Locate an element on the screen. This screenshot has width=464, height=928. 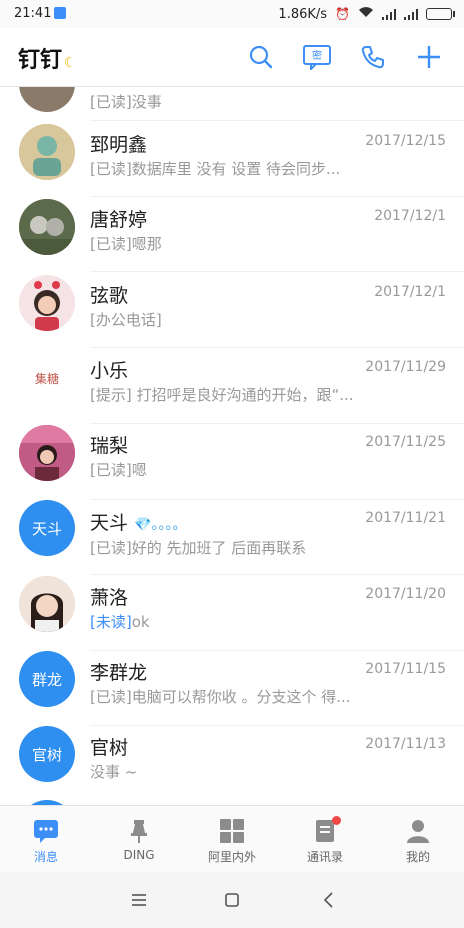
message-preview: [已读]好的 先加班了 后面再联系 is located at coordinates (227, 547).